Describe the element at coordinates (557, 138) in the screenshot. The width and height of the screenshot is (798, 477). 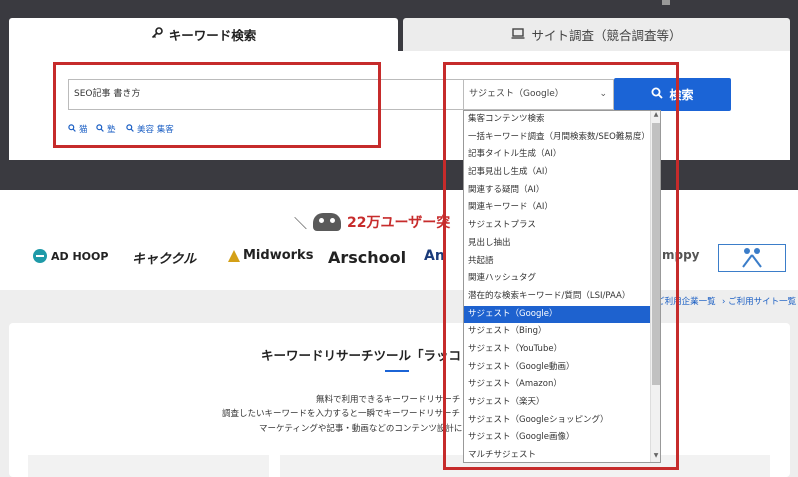
I see `dropdown-option: 一括キーワード調査（月間検索数/SEO難易度）` at that location.